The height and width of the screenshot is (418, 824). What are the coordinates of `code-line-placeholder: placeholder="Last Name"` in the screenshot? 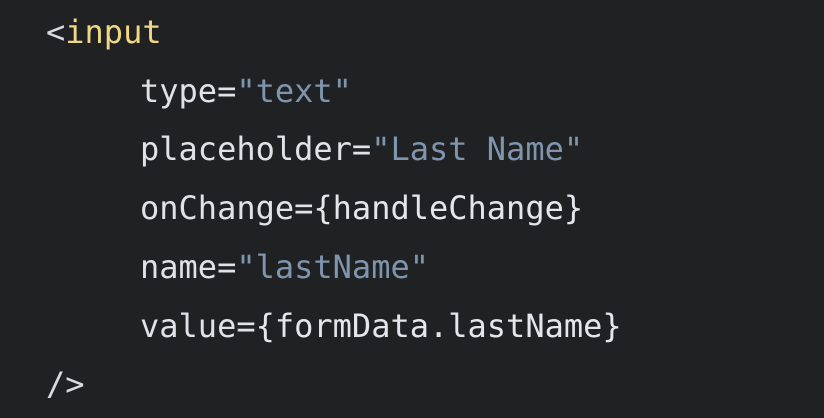 It's located at (361, 149).